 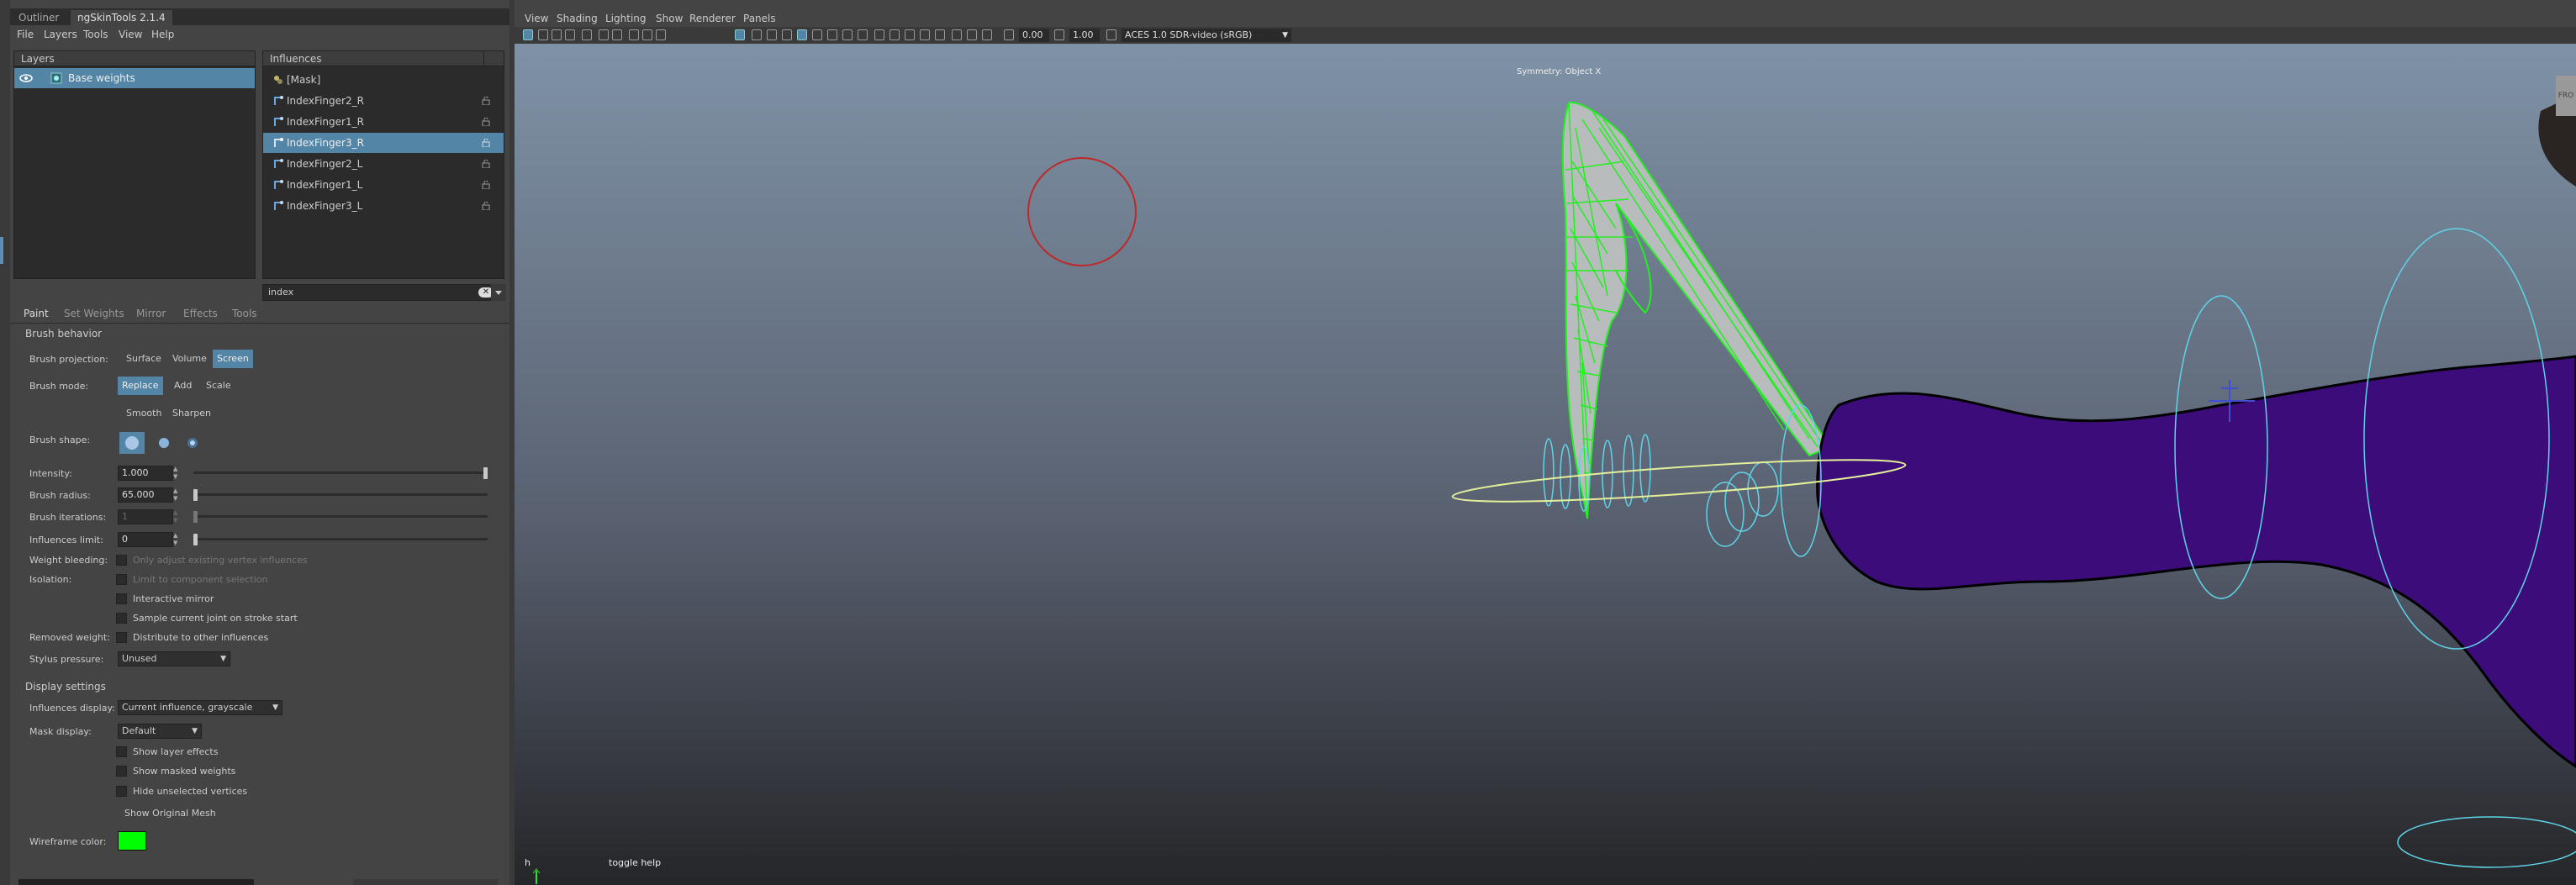 What do you see at coordinates (5, 442) in the screenshot?
I see `dock-strip` at bounding box center [5, 442].